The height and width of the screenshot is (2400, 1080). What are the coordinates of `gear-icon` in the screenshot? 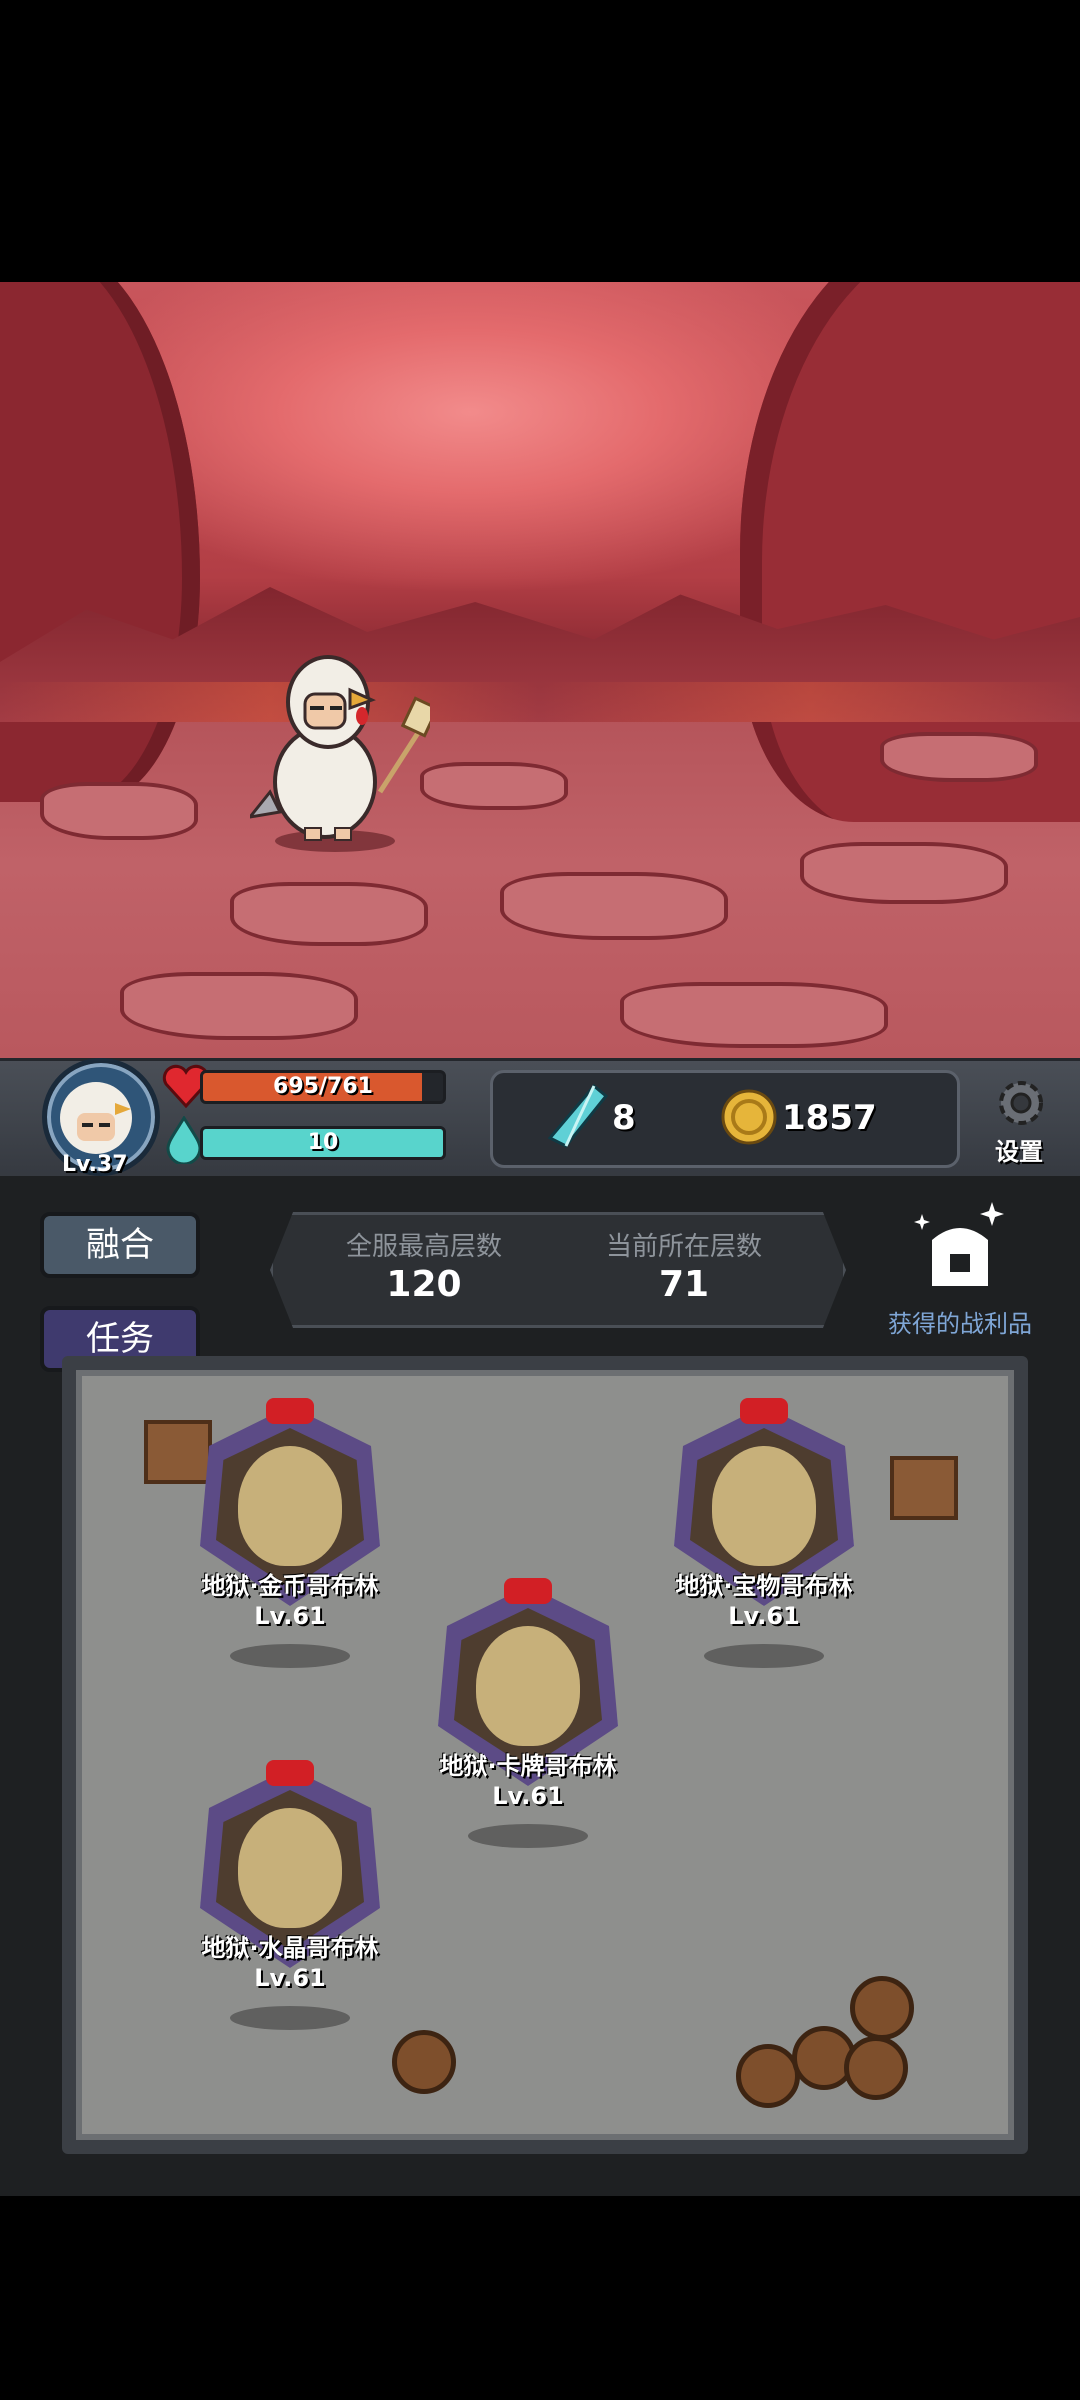 It's located at (1021, 1103).